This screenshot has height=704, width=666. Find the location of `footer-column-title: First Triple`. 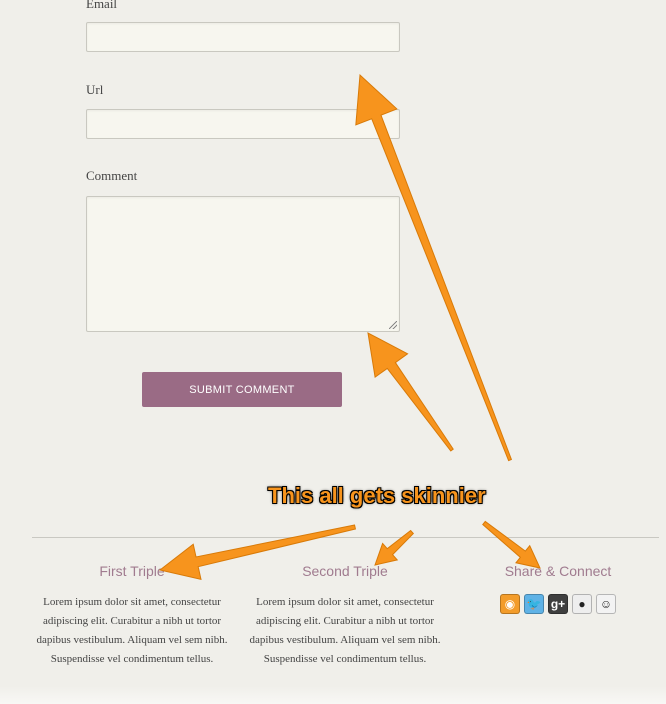

footer-column-title: First Triple is located at coordinates (132, 571).